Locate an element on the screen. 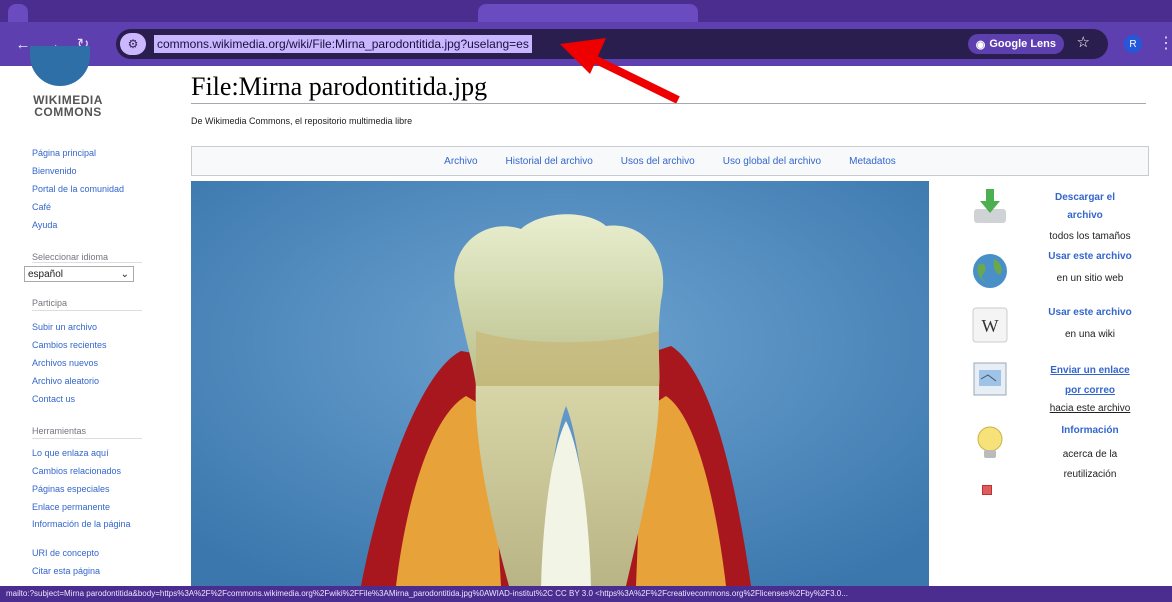  participate-heading: Participa is located at coordinates (50, 303).